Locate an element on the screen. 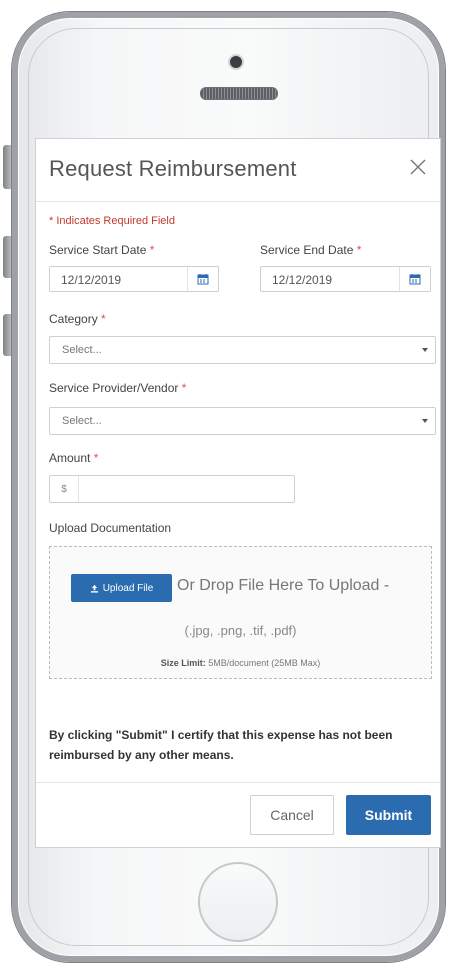 Image resolution: width=456 pixels, height=970 pixels. upload-file-label: Upload File is located at coordinates (128, 588).